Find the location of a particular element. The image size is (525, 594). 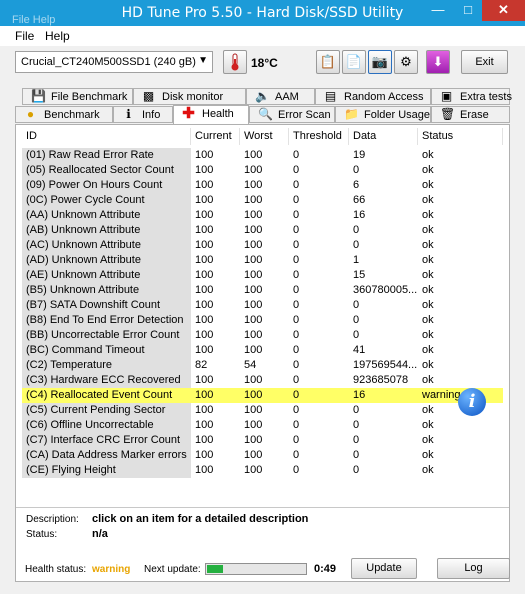

tab-disk-monitor: ▩ Disk monitor is located at coordinates (189, 96).